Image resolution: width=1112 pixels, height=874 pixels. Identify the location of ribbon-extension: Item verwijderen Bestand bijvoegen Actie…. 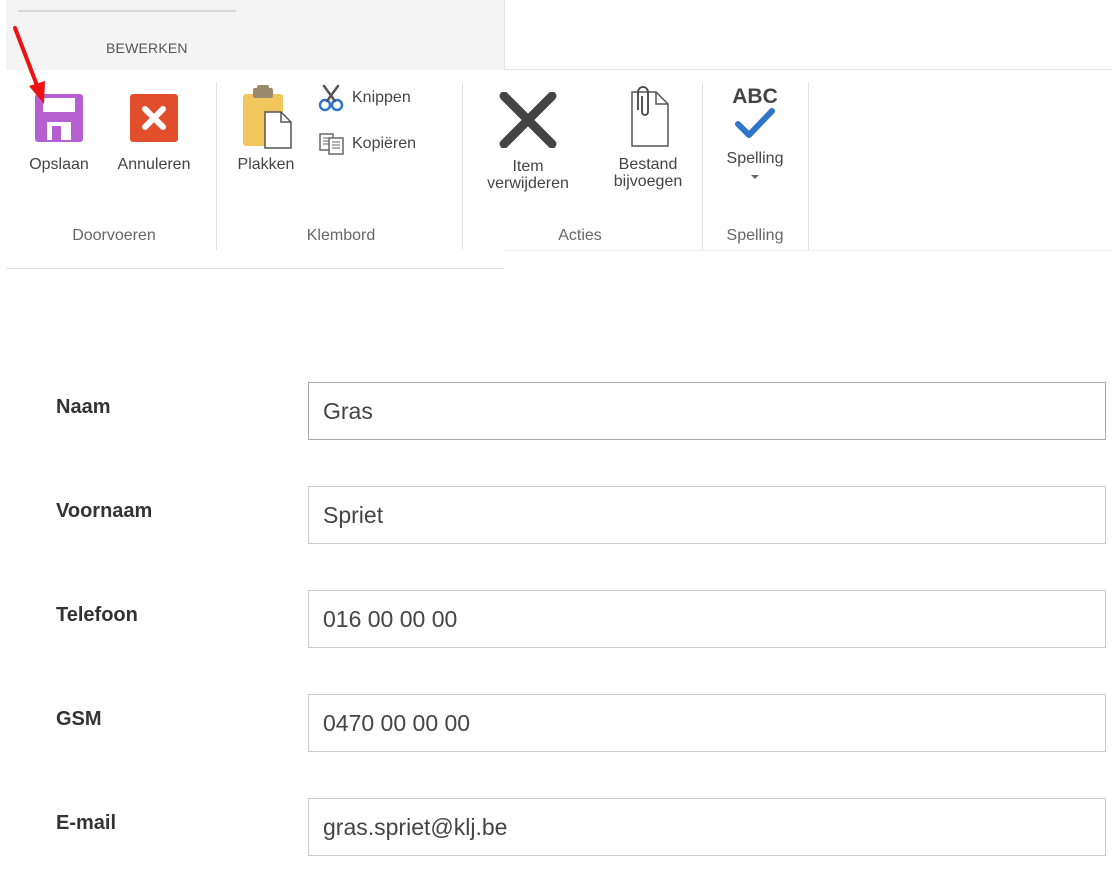
(799, 160).